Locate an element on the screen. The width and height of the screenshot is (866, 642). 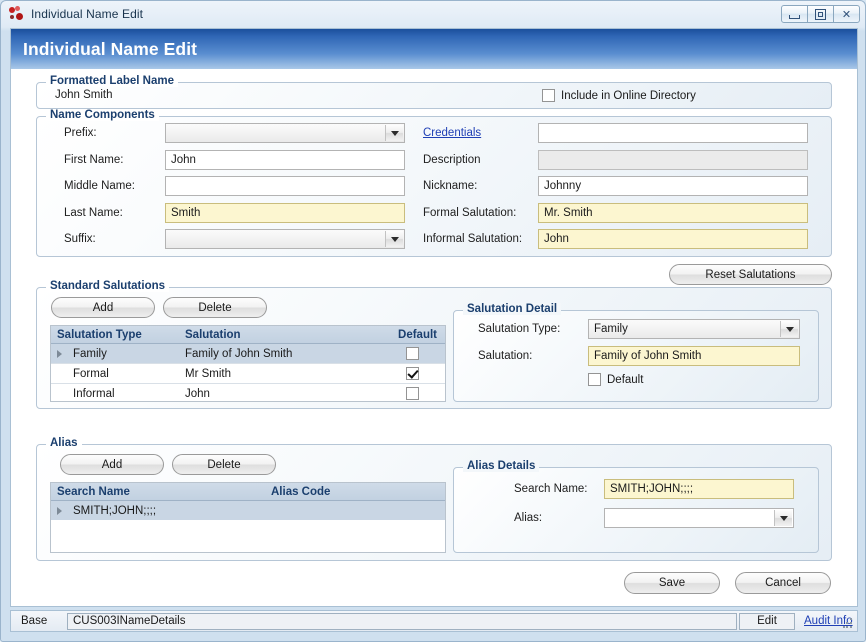
table-row: Formal Mr Smith is located at coordinates (248, 374).